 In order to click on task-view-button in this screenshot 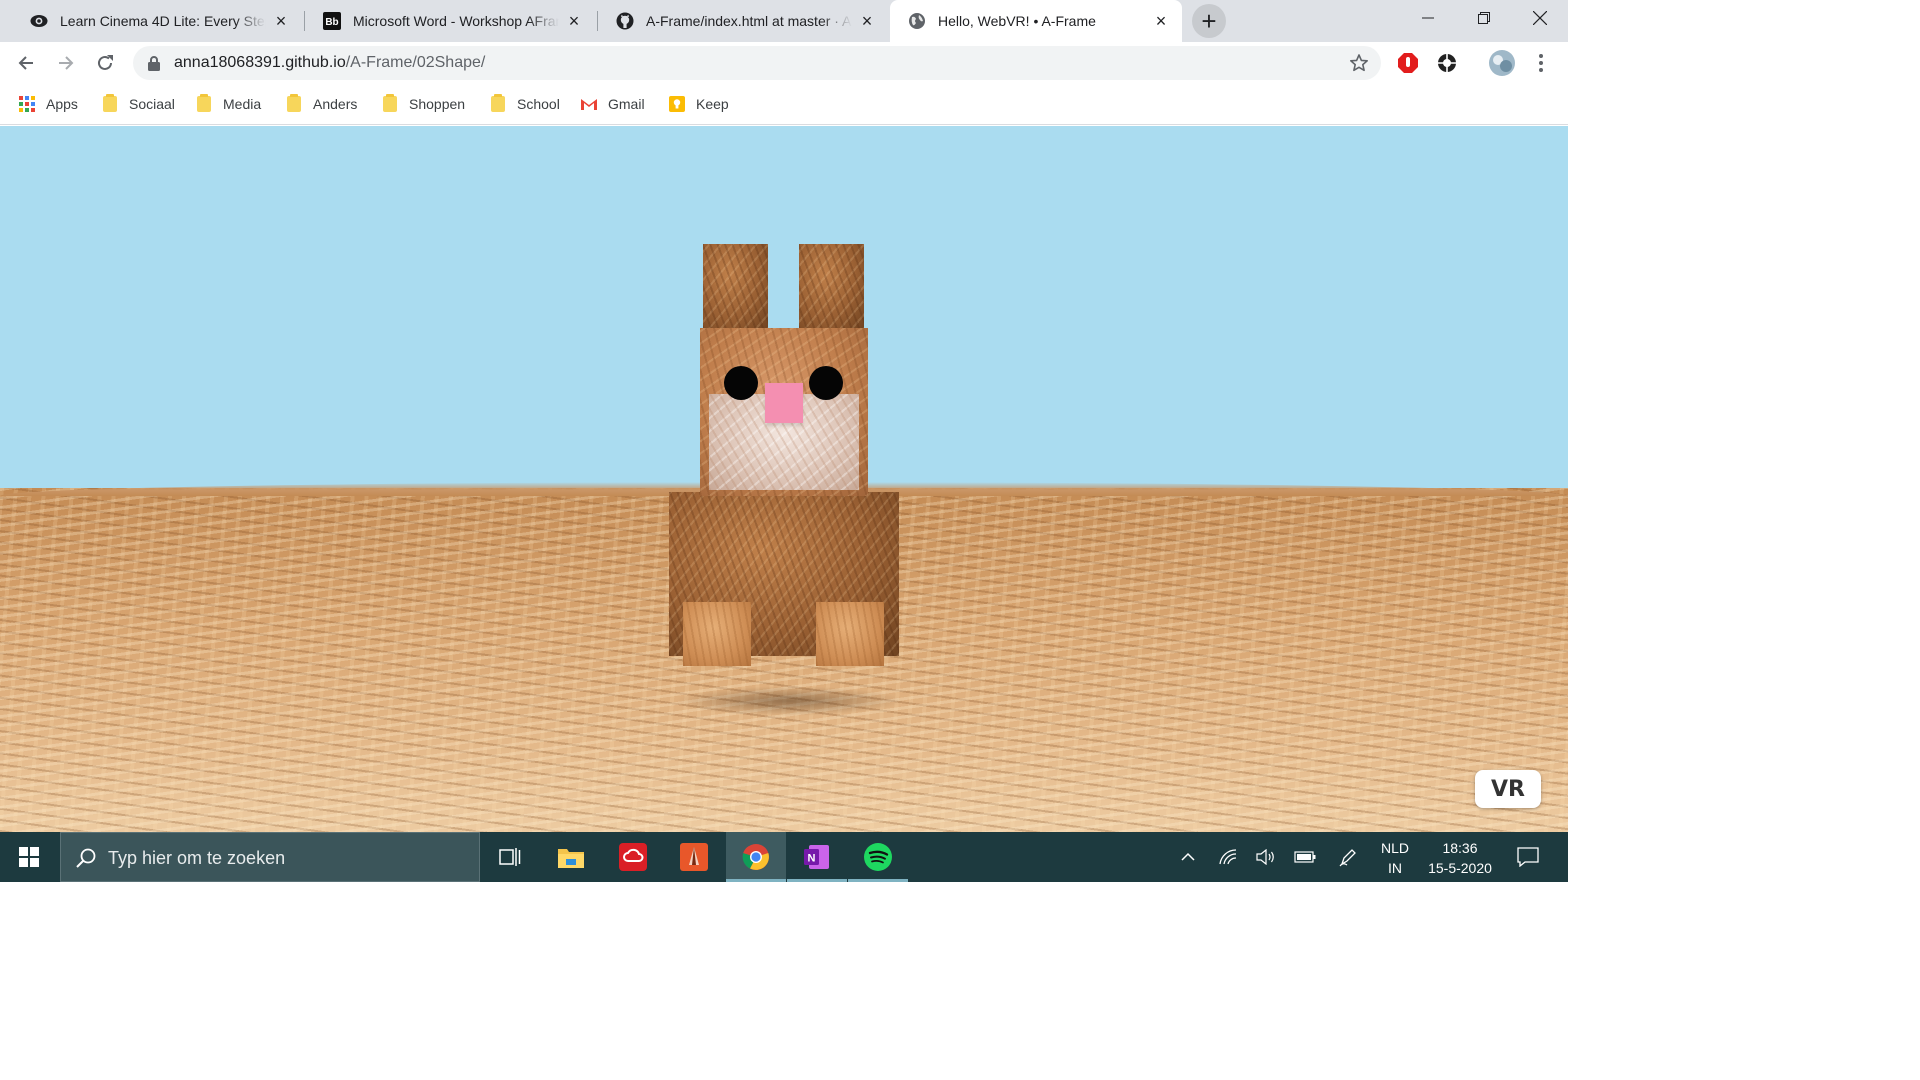, I will do `click(510, 857)`.